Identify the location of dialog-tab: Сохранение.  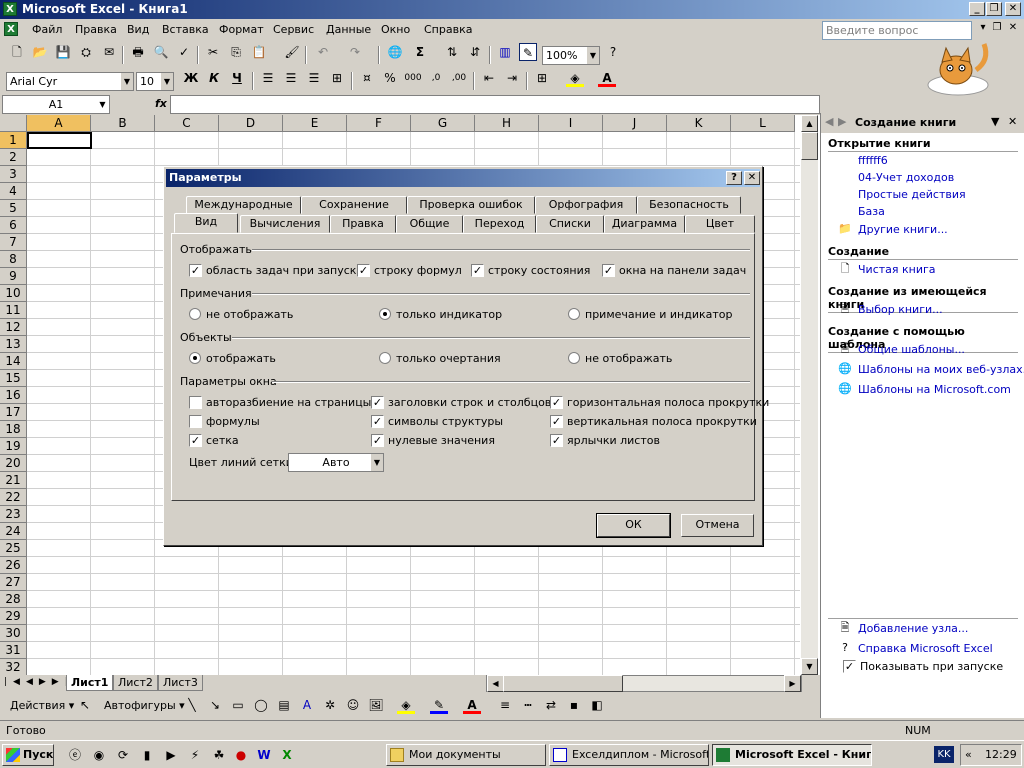
(354, 205).